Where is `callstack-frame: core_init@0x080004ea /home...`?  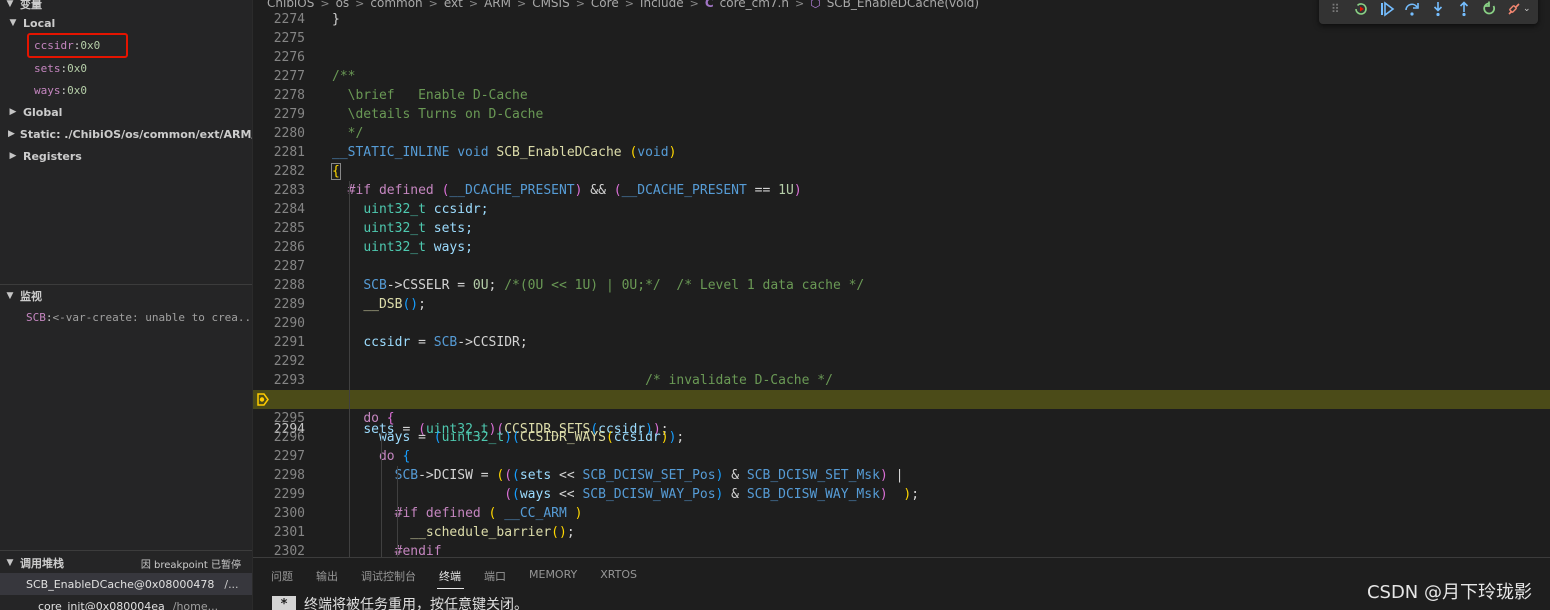 callstack-frame: core_init@0x080004ea /home... is located at coordinates (126, 602).